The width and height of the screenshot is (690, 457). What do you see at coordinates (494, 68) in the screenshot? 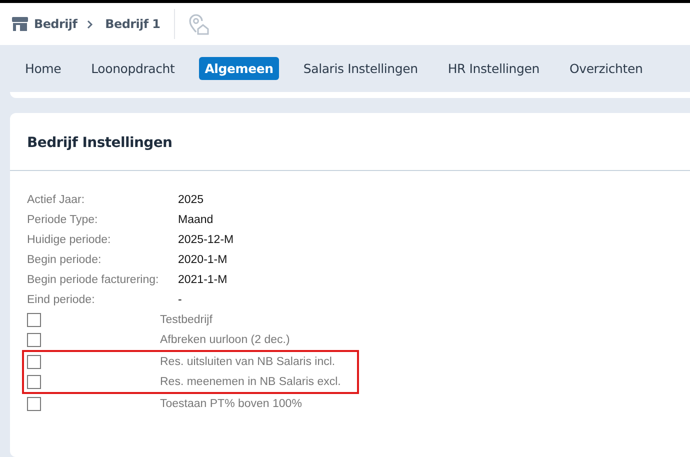
I see `nav-tab: HR Instellingen` at bounding box center [494, 68].